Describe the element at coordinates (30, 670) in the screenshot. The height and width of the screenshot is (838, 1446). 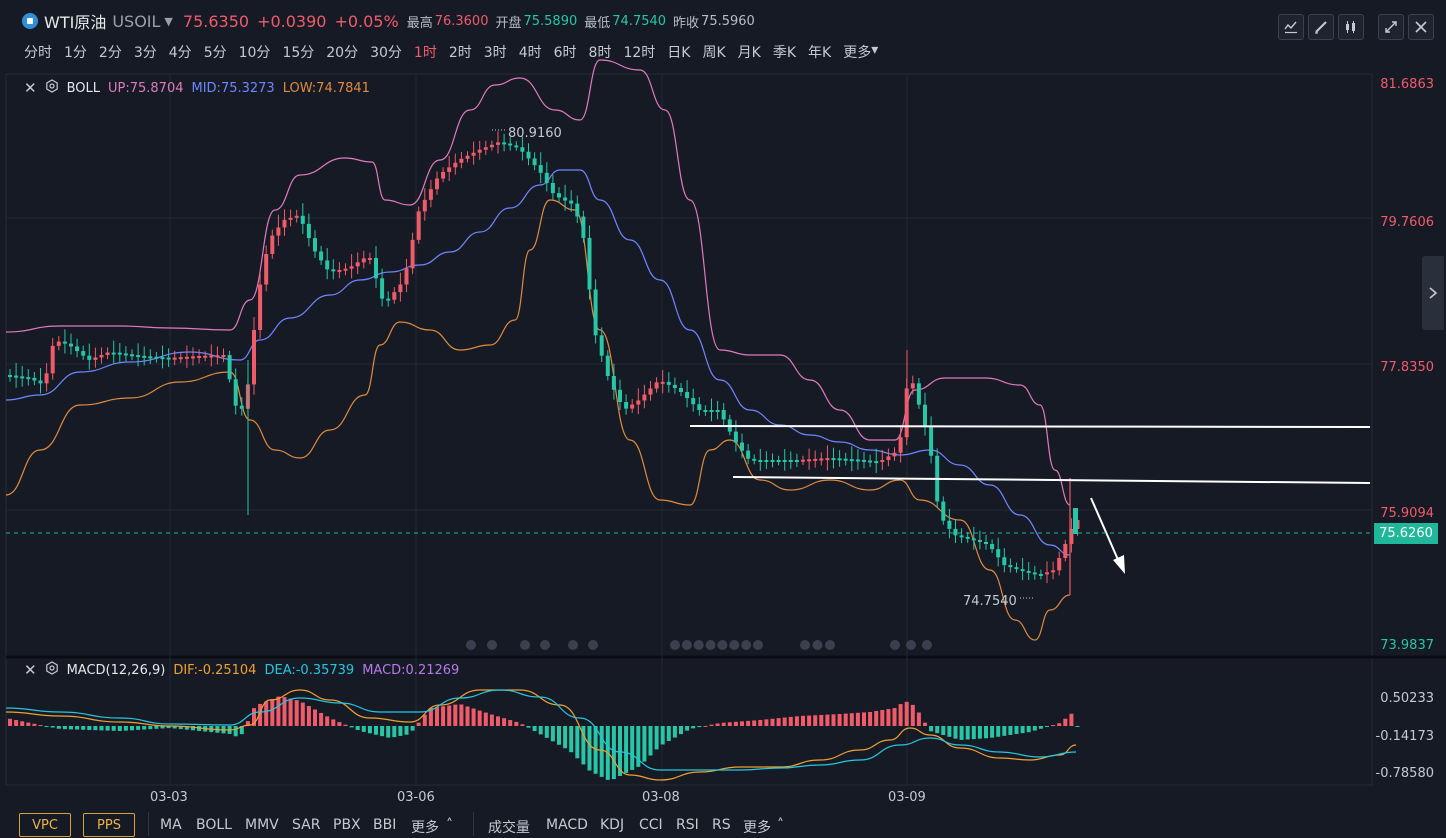
I see `remove-macd-icon: ✕` at that location.